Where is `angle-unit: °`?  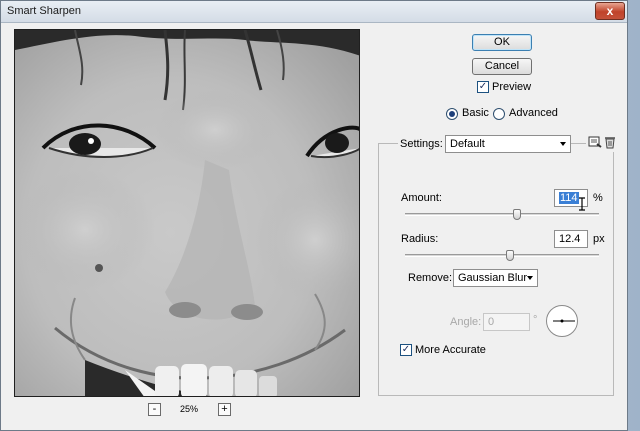 angle-unit: ° is located at coordinates (535, 320).